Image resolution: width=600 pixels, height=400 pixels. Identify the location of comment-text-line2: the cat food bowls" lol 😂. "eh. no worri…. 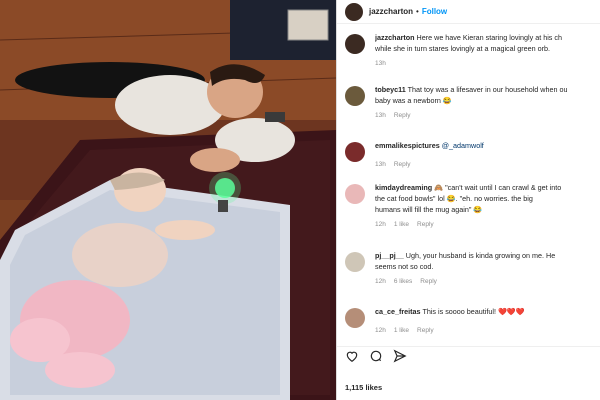
(454, 198).